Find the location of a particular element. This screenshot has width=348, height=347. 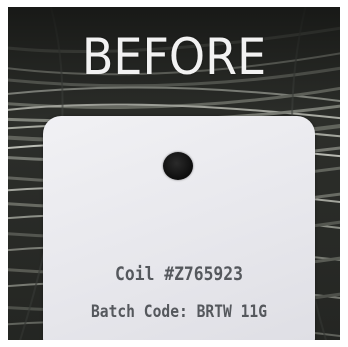

batch-code-label: Batch Code: BRTW 11G is located at coordinates (179, 312).